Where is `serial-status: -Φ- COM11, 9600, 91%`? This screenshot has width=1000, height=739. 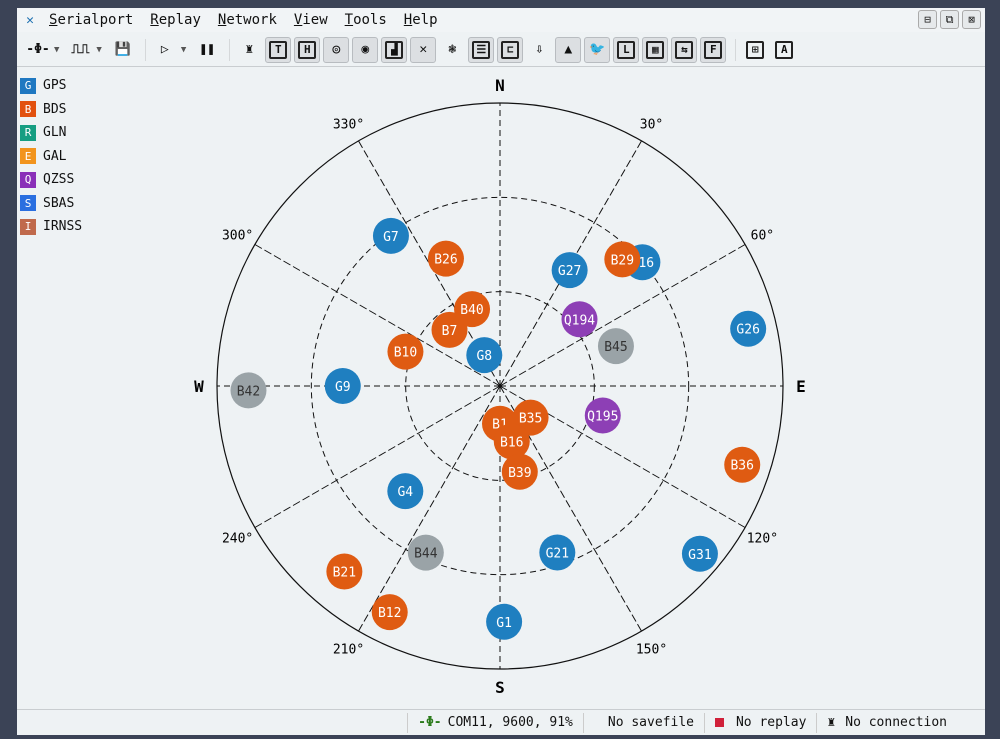 serial-status: -Φ- COM11, 9600, 91% is located at coordinates (495, 722).